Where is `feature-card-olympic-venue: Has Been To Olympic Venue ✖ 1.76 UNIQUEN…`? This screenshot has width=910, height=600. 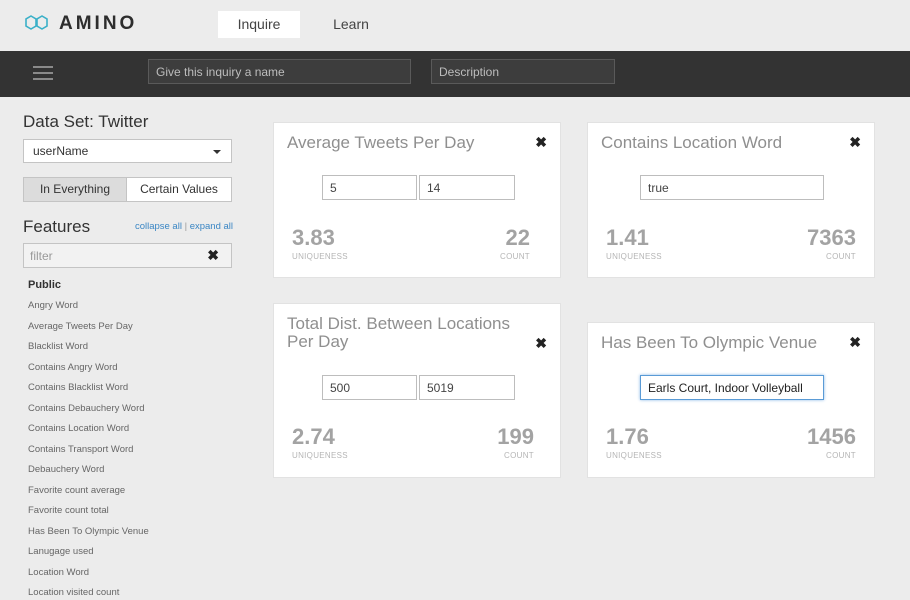
feature-card-olympic-venue: Has Been To Olympic Venue ✖ 1.76 UNIQUEN… is located at coordinates (731, 400).